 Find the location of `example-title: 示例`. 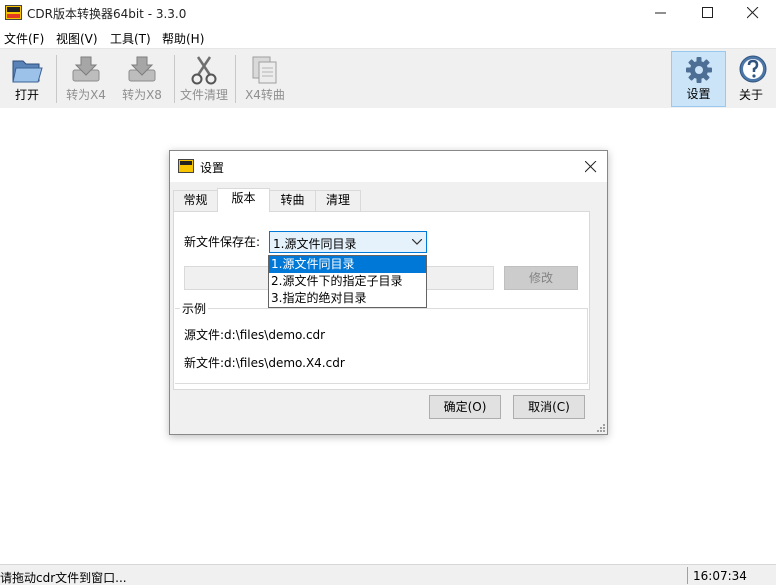

example-title: 示例 is located at coordinates (194, 308).